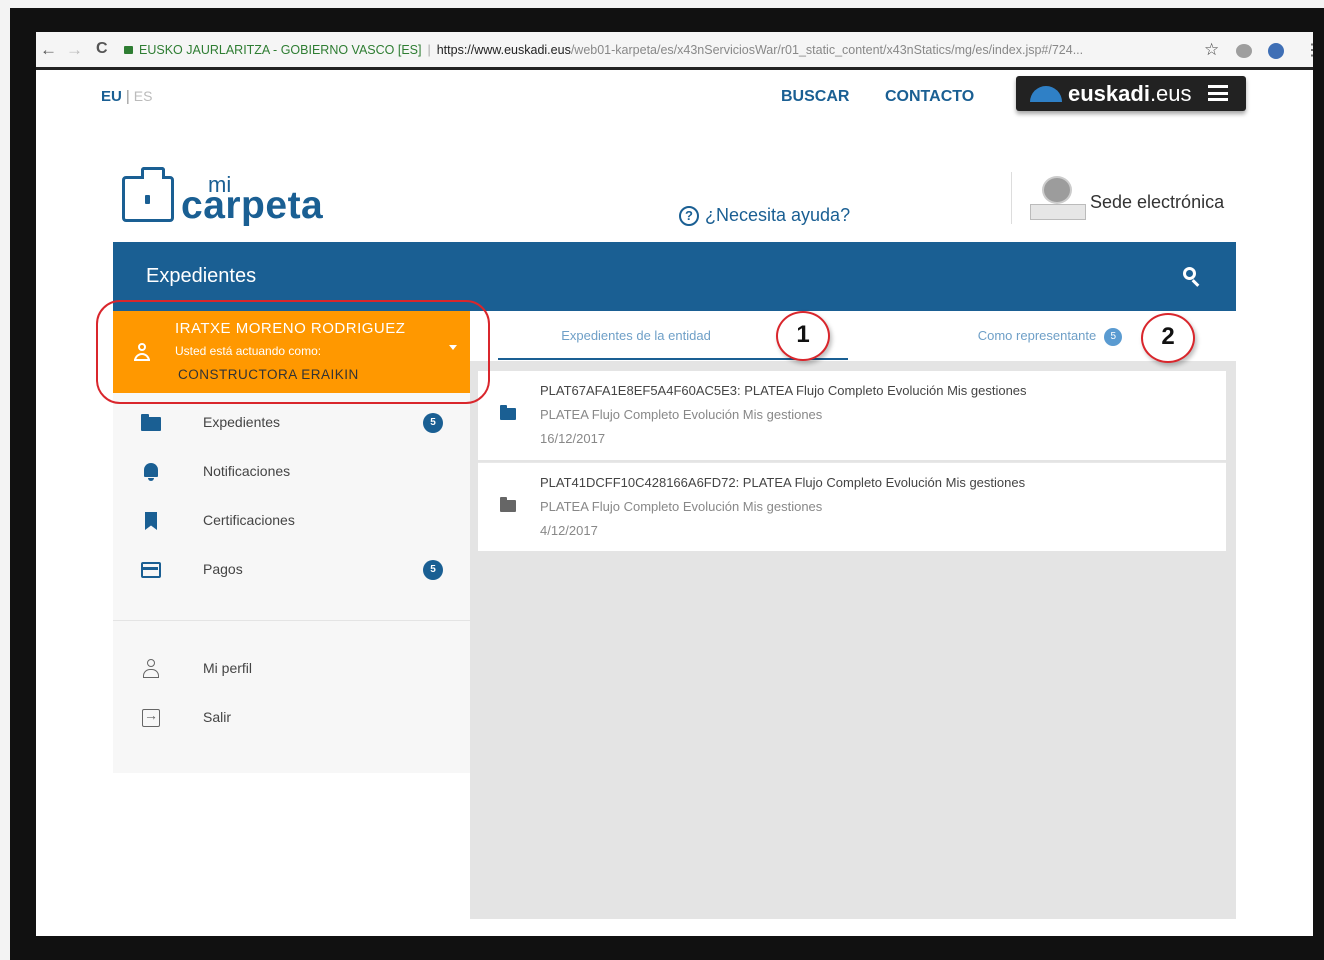  I want to click on sidebar-divider, so click(291, 620).